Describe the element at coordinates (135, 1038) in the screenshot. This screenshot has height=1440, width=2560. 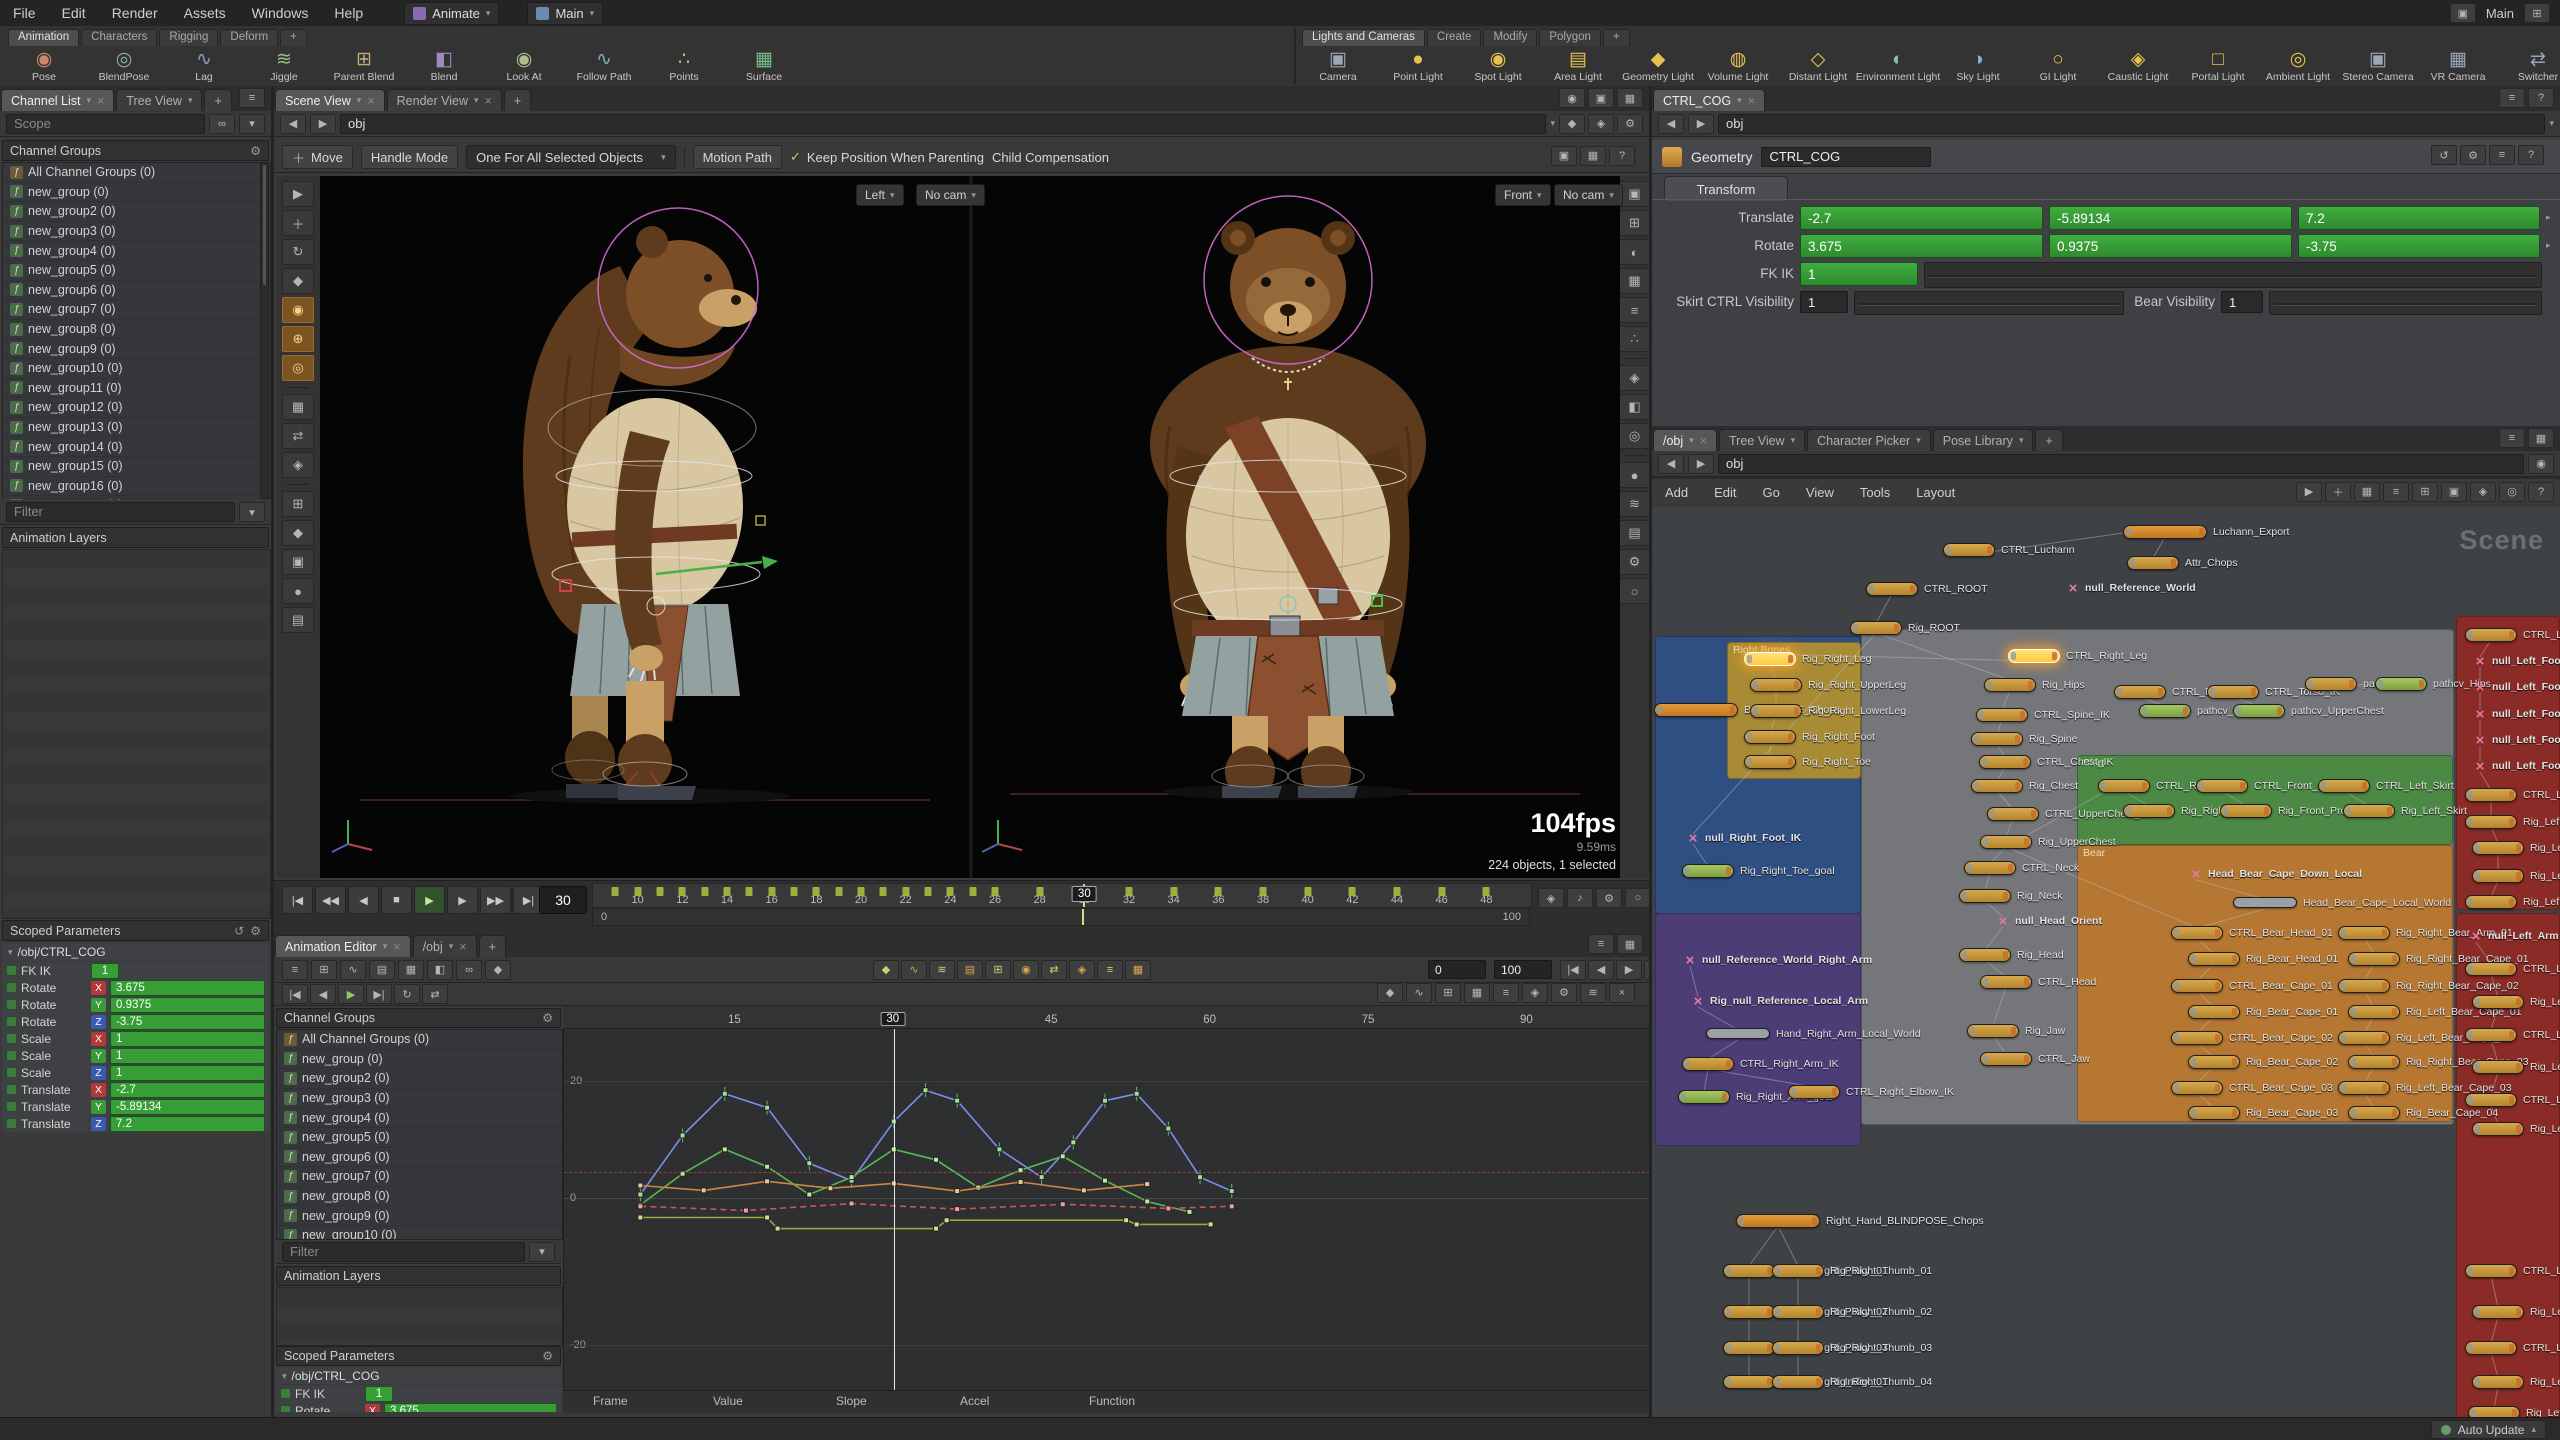
I see `scoped-param-row: Scale X 1` at that location.